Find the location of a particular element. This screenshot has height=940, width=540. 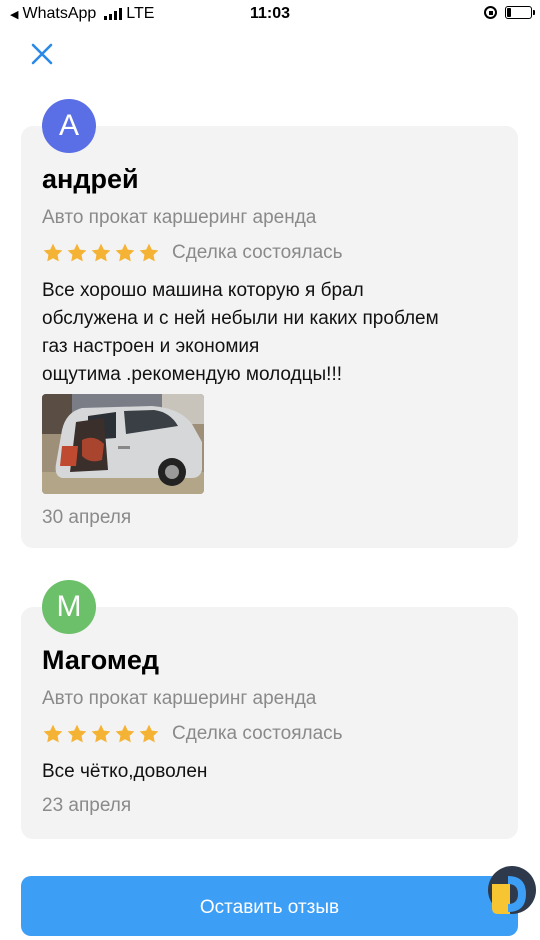

car-photo is located at coordinates (123, 444).